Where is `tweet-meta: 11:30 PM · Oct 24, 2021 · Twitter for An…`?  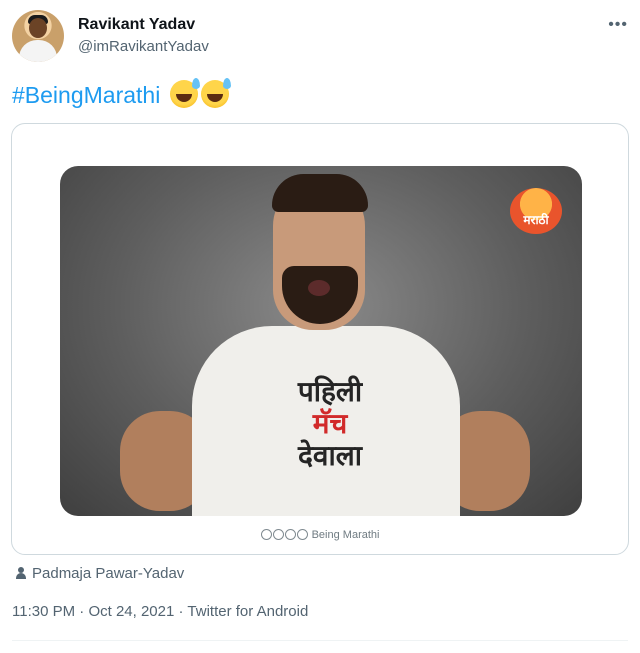 tweet-meta: 11:30 PM · Oct 24, 2021 · Twitter for An… is located at coordinates (160, 611).